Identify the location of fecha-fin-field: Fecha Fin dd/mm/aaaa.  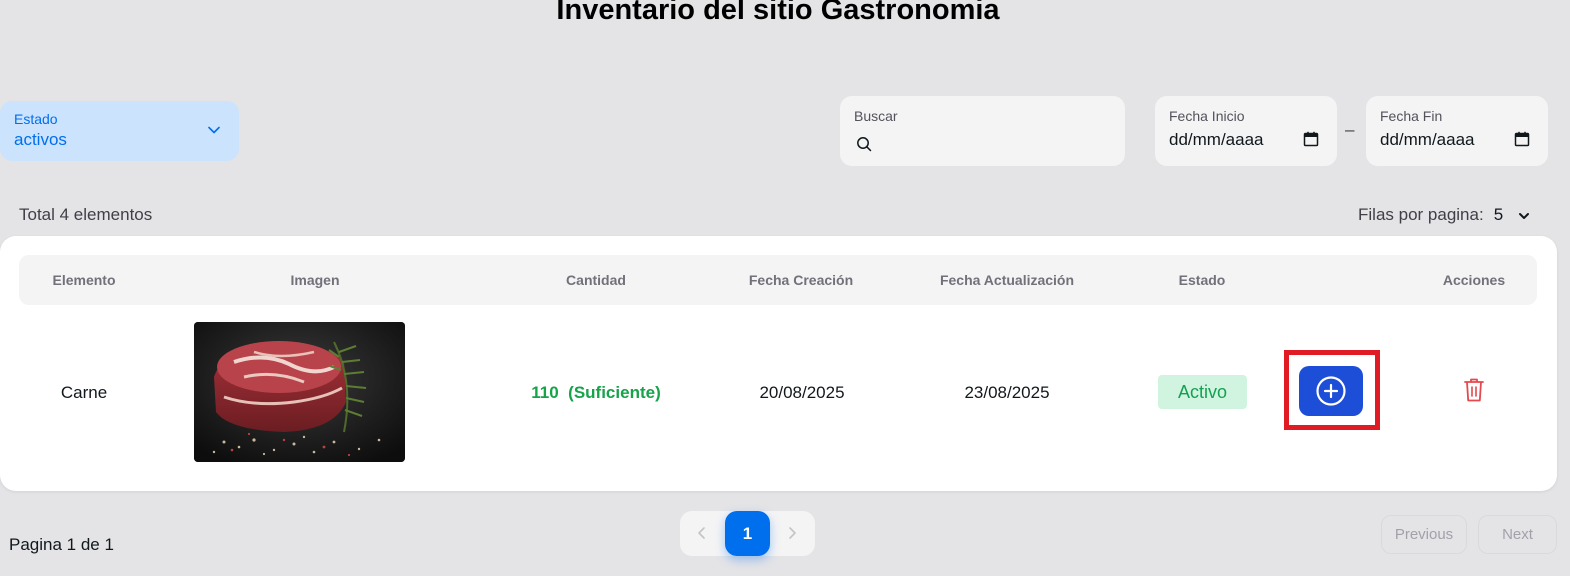
(1457, 131).